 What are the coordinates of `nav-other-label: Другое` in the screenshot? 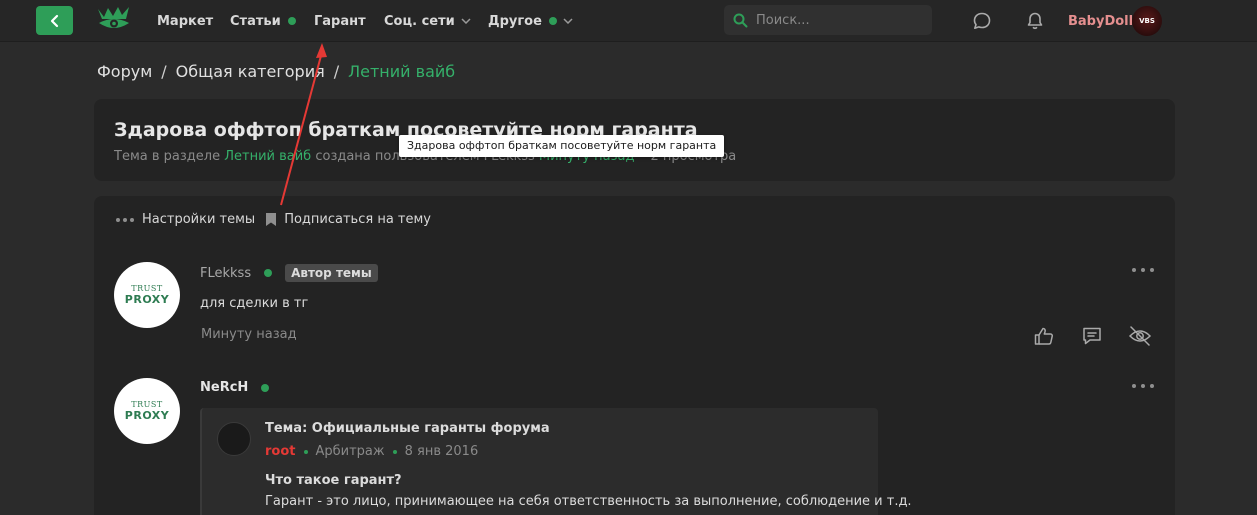 It's located at (515, 21).